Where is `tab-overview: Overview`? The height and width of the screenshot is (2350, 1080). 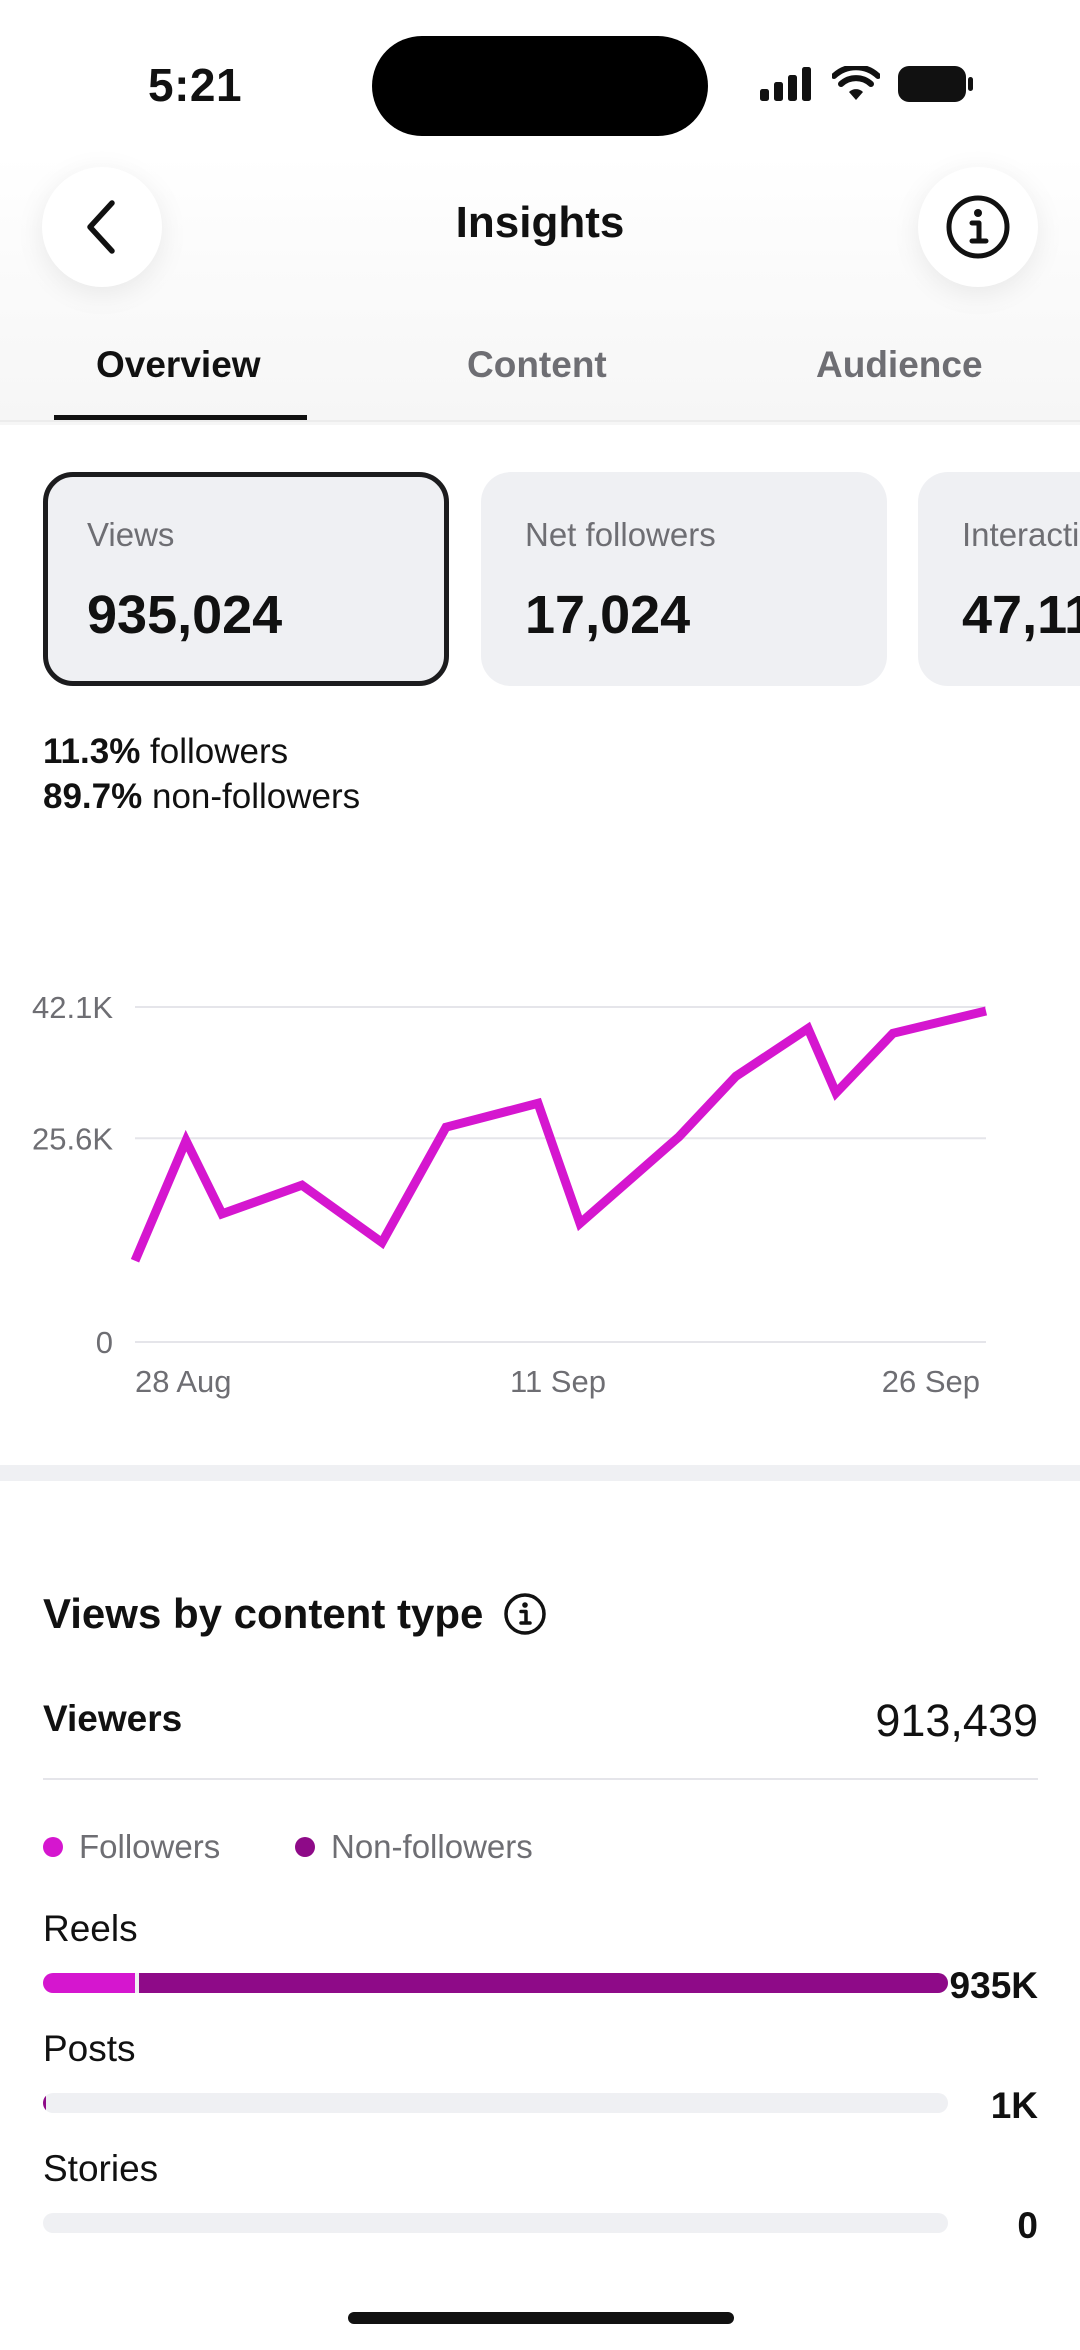
tab-overview: Overview is located at coordinates (178, 365).